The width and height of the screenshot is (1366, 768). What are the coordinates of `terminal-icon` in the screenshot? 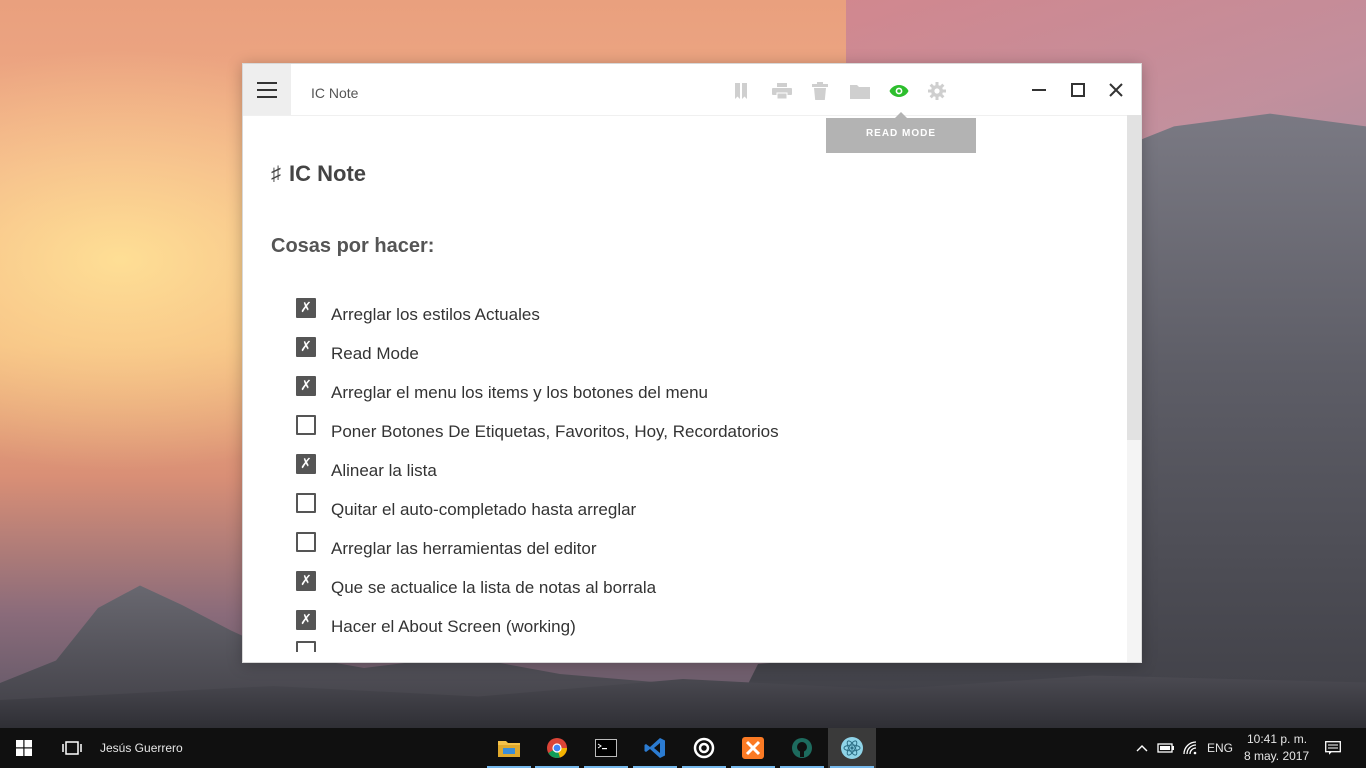 It's located at (606, 748).